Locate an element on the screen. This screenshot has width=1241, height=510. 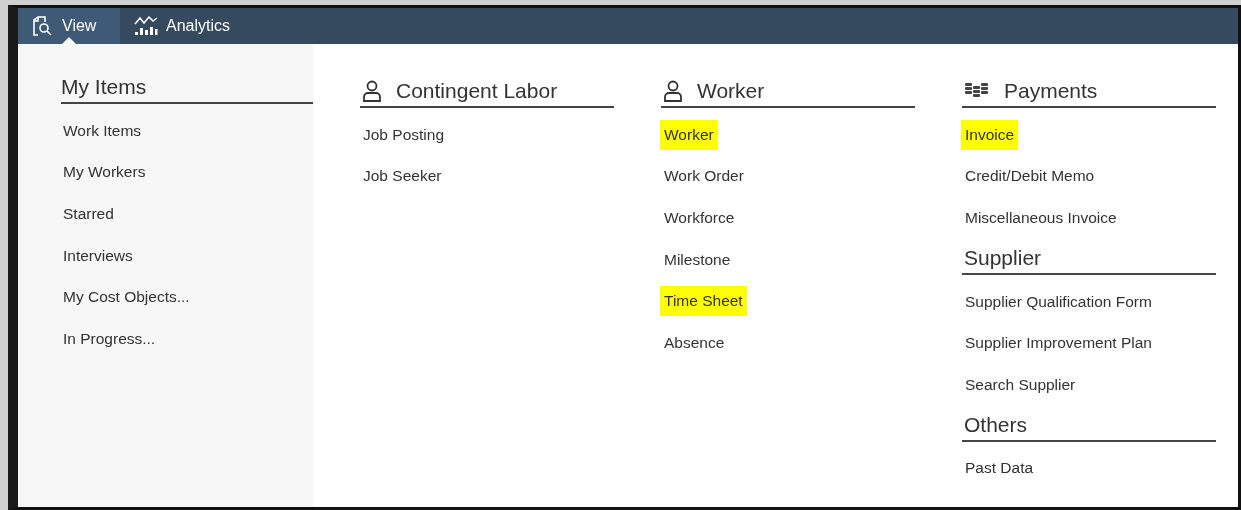
chart-icon is located at coordinates (146, 26).